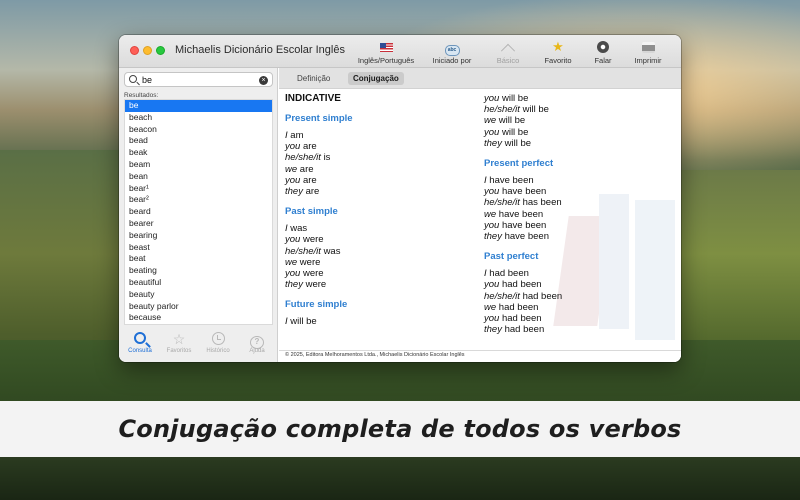 The image size is (800, 500). I want to click on list-item: beard, so click(198, 212).